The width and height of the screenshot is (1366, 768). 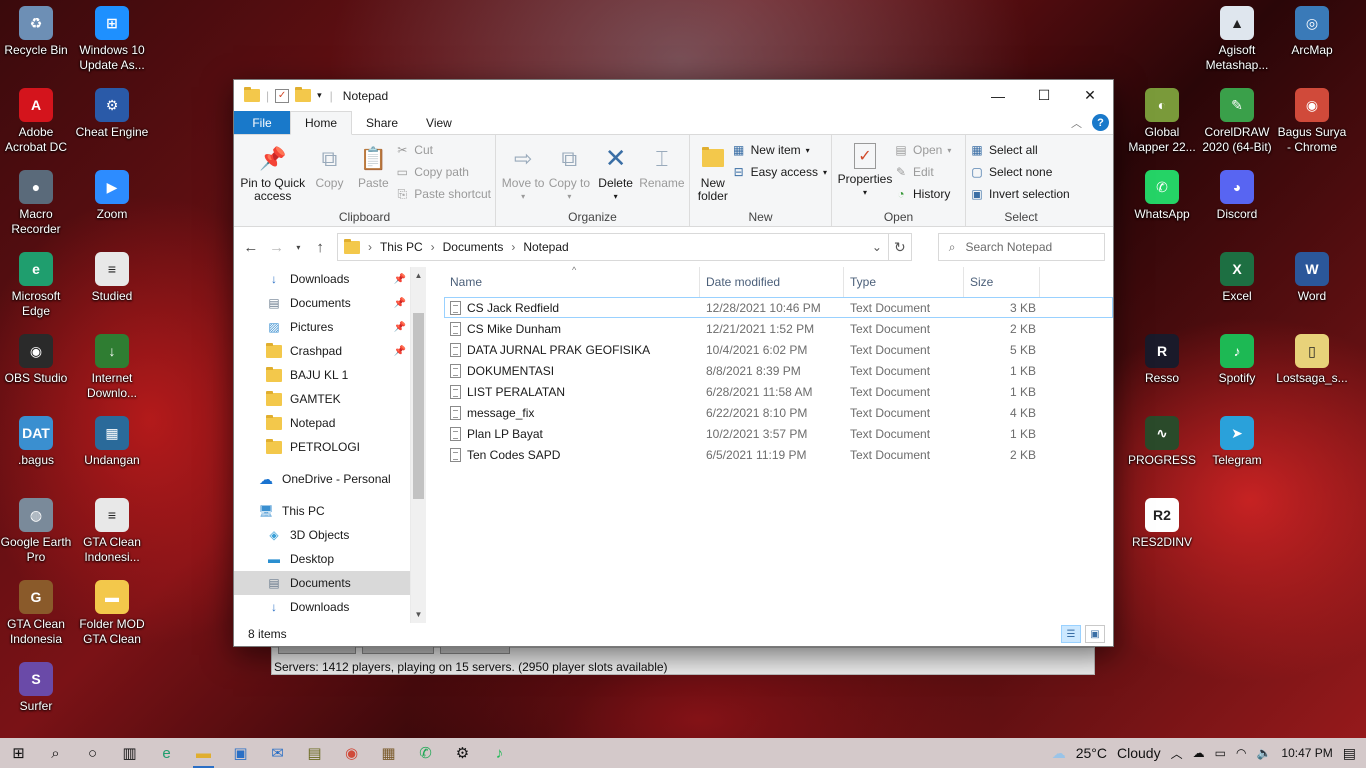 I want to click on column-type: Type, so click(x=904, y=282).